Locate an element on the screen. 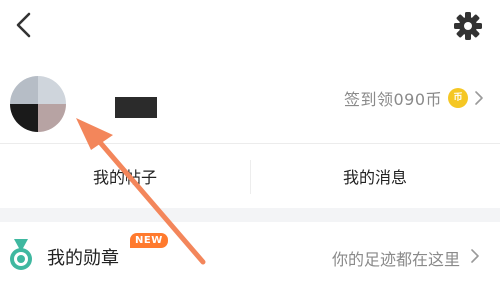 The width and height of the screenshot is (500, 288). medal-icon is located at coordinates (21, 254).